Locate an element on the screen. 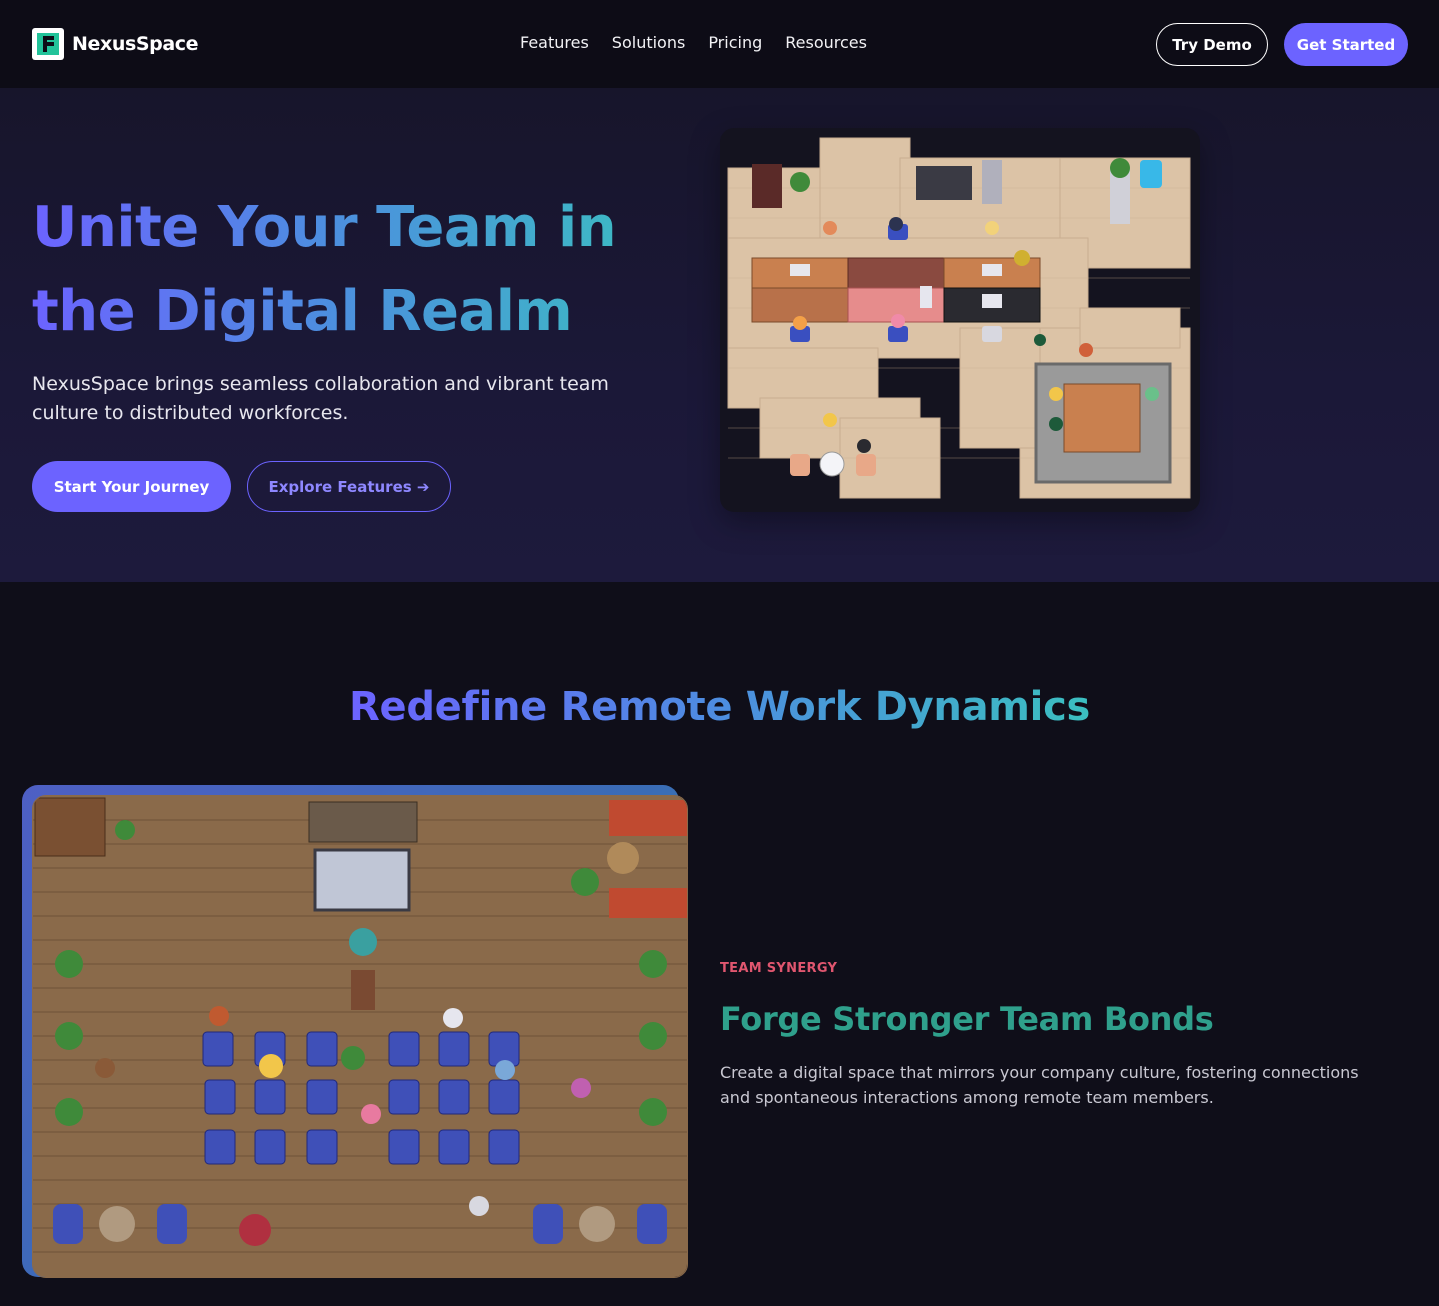 The height and width of the screenshot is (1306, 1439). explore-features-button: Explore Features ➔ is located at coordinates (349, 486).